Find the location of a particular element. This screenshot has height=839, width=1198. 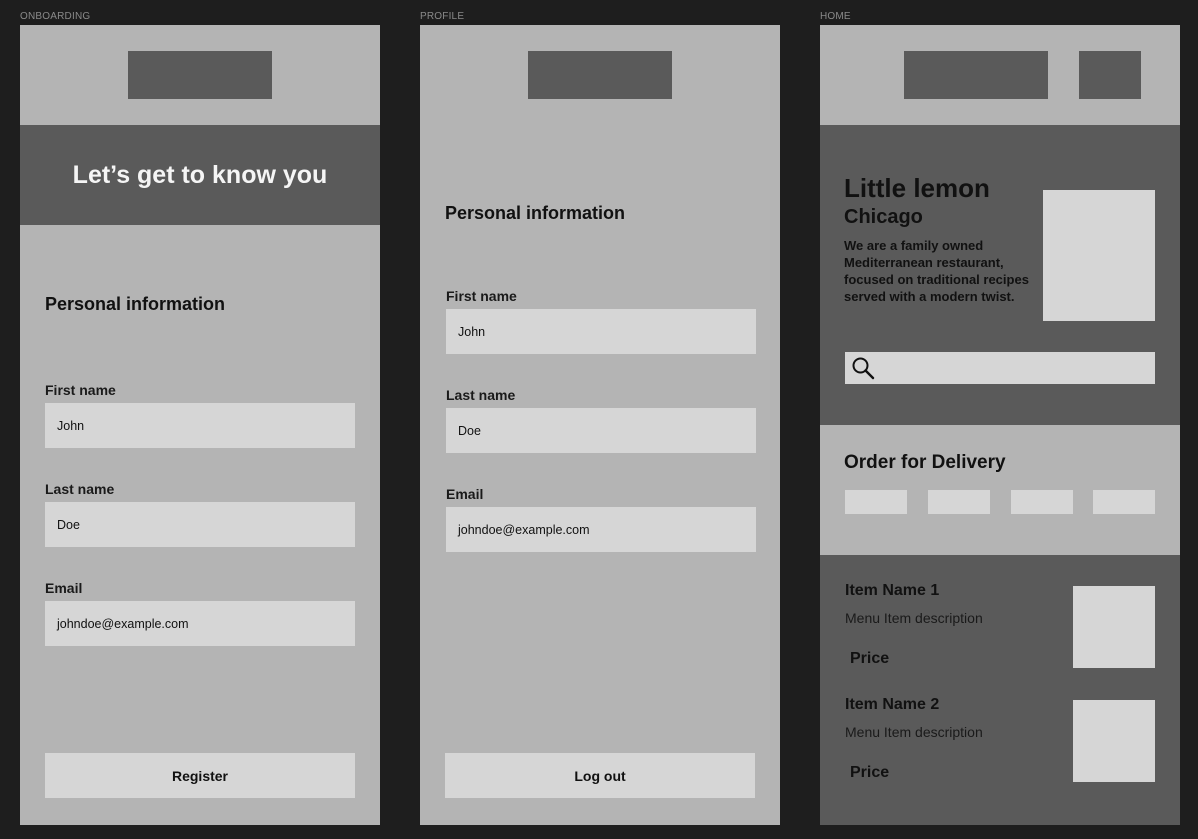

menu-item-name: Item Name 2 is located at coordinates (892, 704).